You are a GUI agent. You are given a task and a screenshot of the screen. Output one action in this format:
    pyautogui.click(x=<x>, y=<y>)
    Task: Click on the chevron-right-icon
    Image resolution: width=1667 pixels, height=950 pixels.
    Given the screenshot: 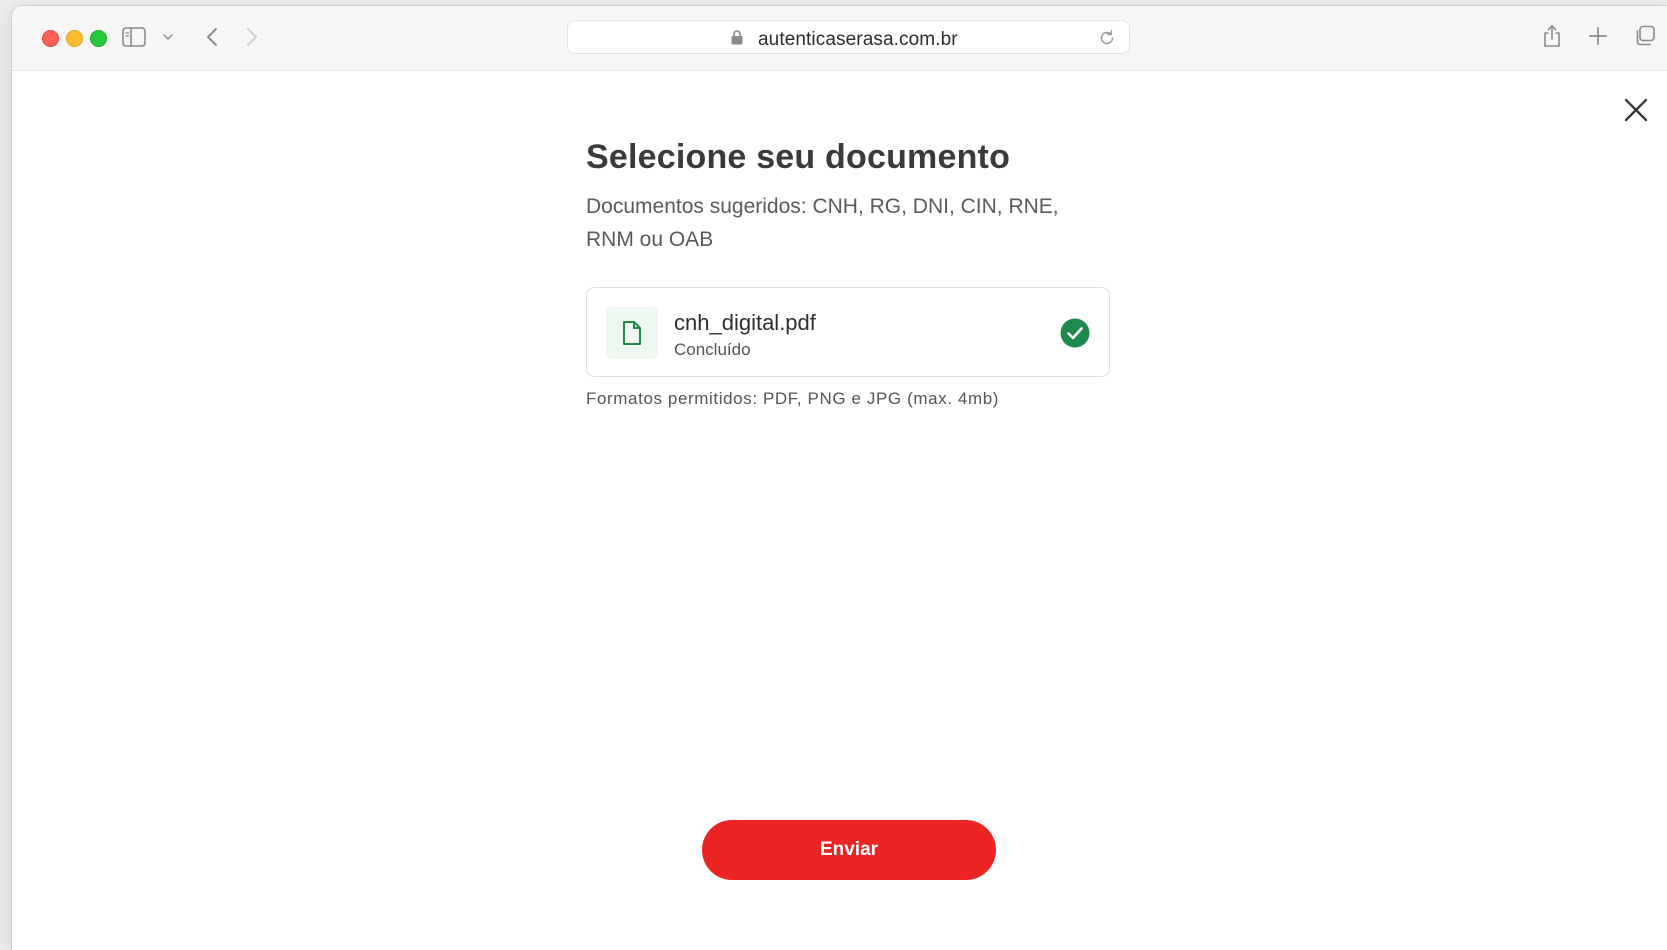 What is the action you would take?
    pyautogui.click(x=252, y=37)
    